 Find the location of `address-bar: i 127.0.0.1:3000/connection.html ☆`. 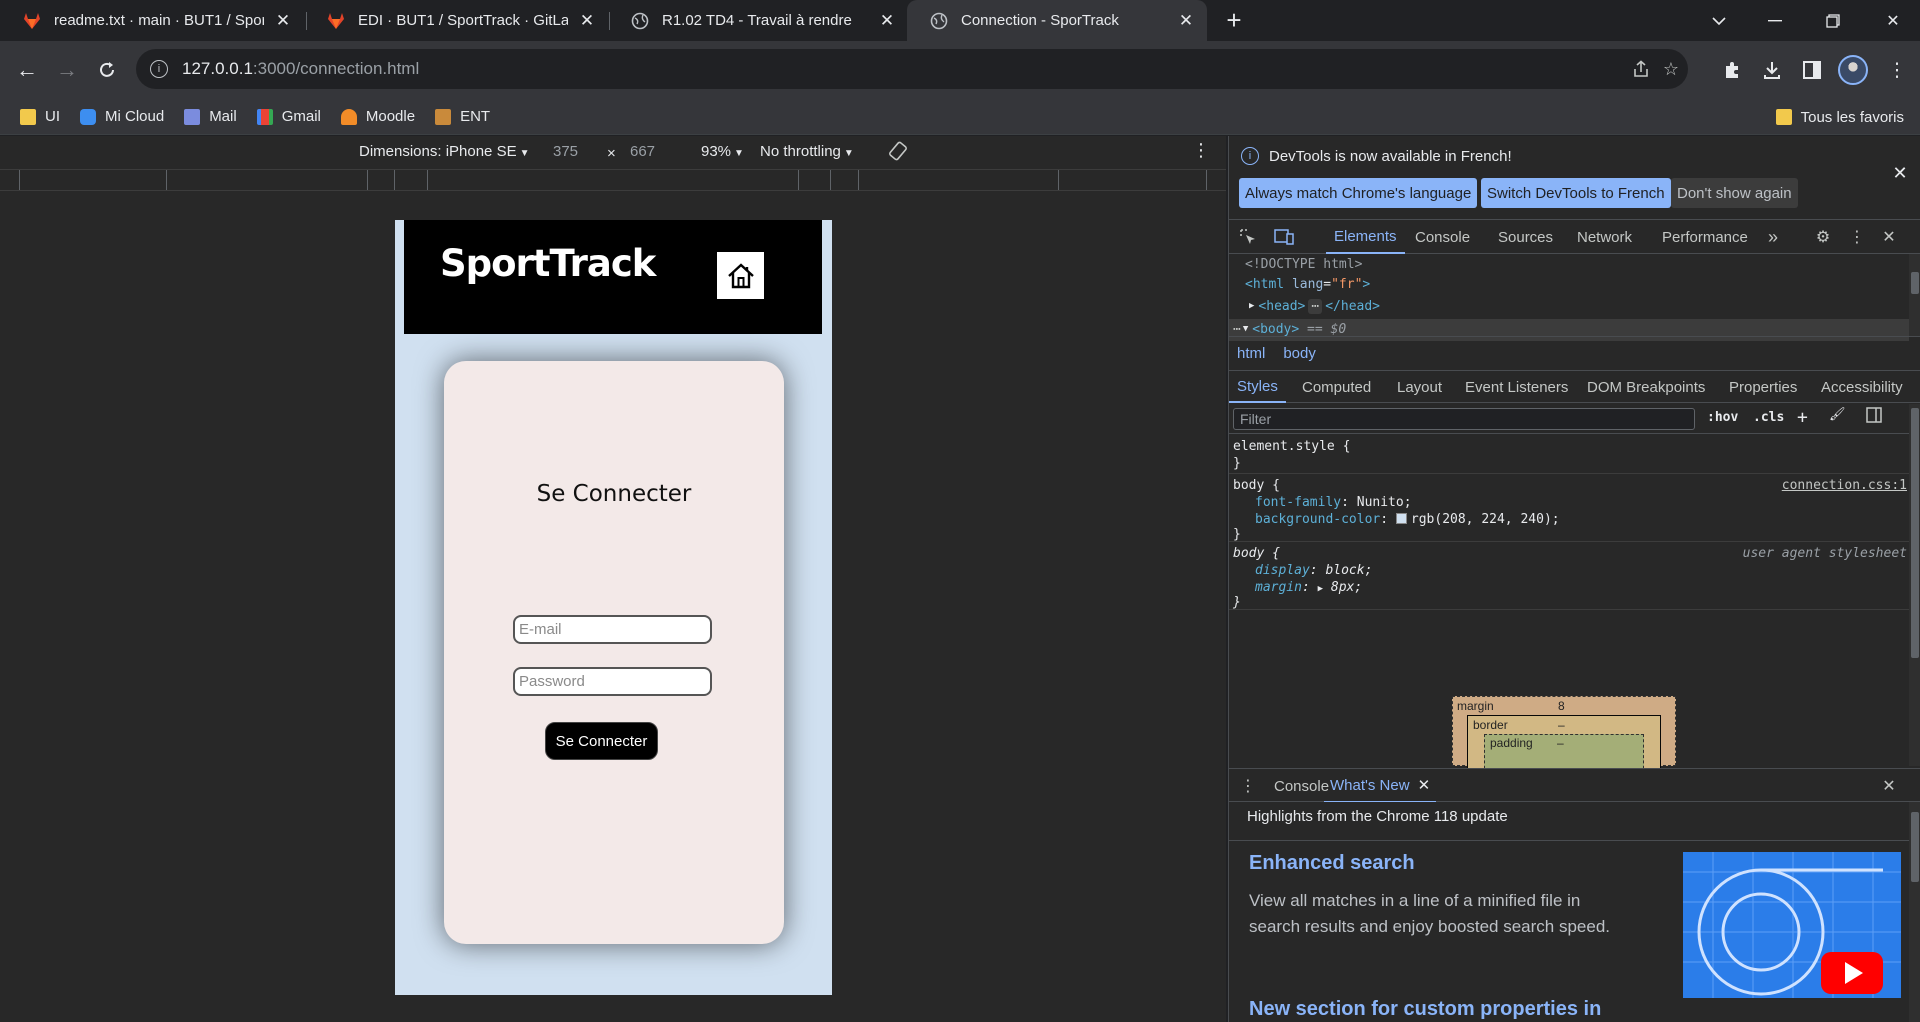

address-bar: i 127.0.0.1:3000/connection.html ☆ is located at coordinates (912, 69).